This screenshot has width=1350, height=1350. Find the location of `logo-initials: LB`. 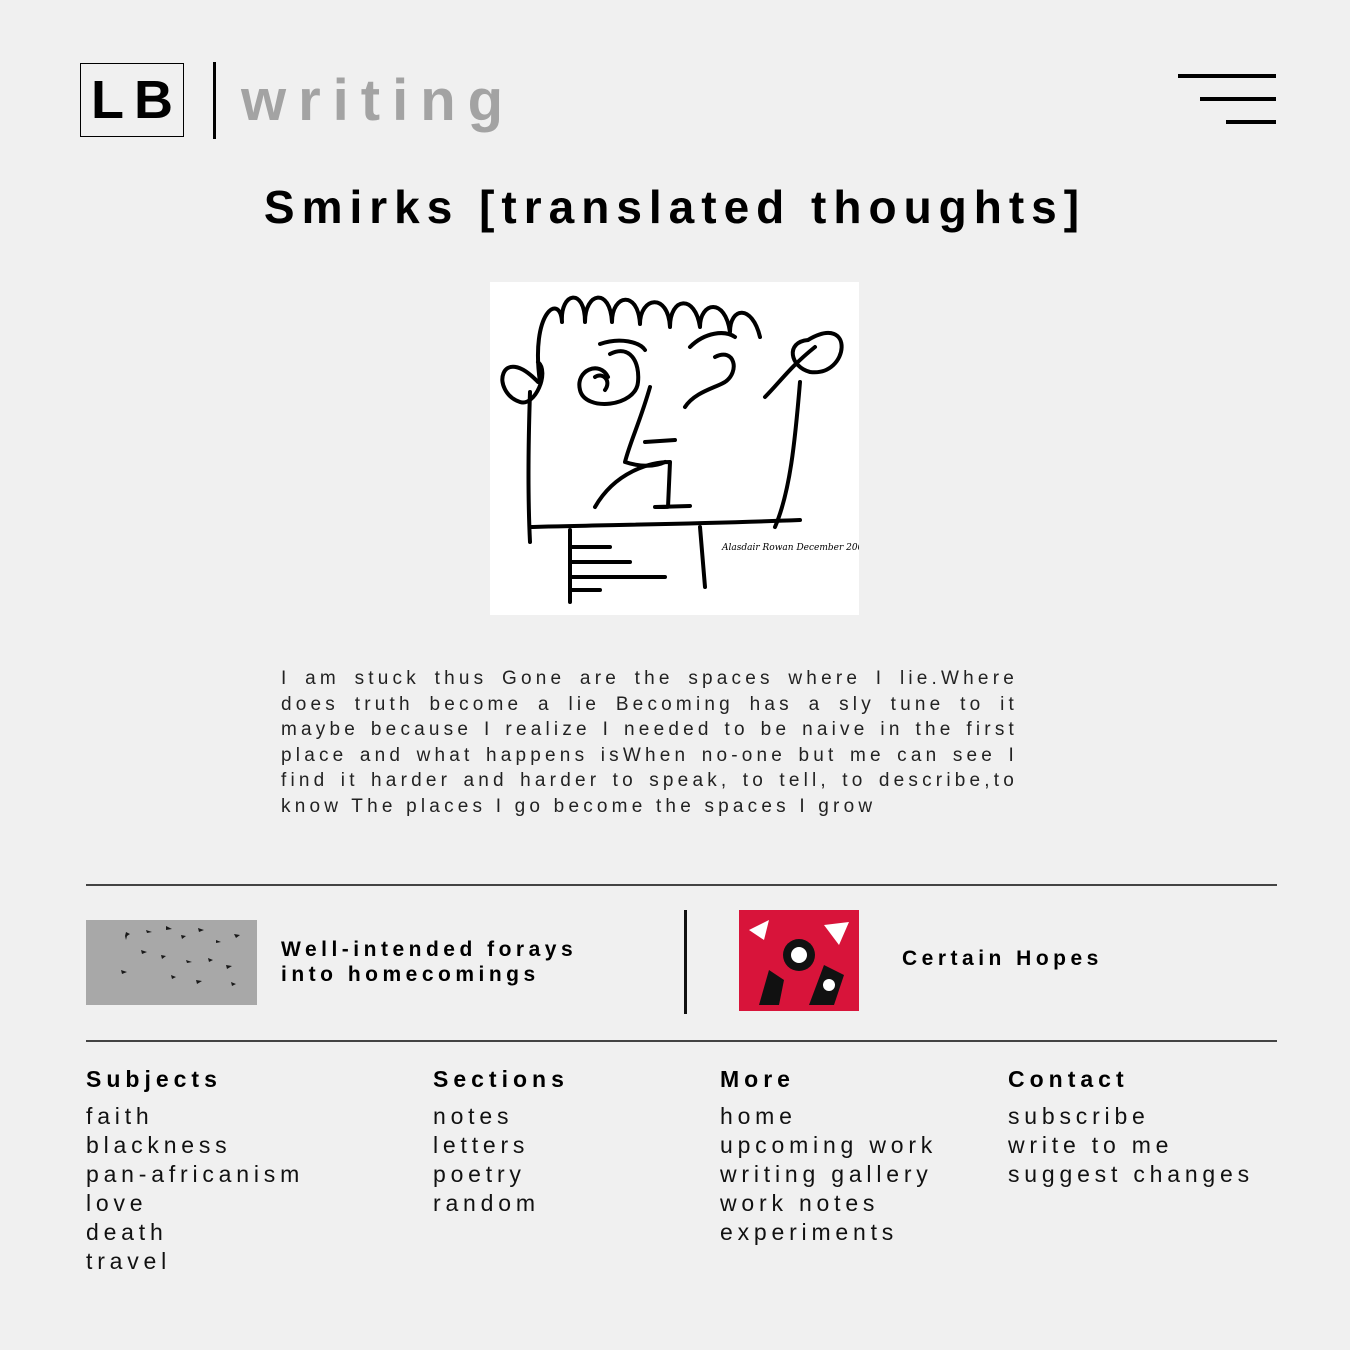

logo-initials: LB is located at coordinates (137, 100).